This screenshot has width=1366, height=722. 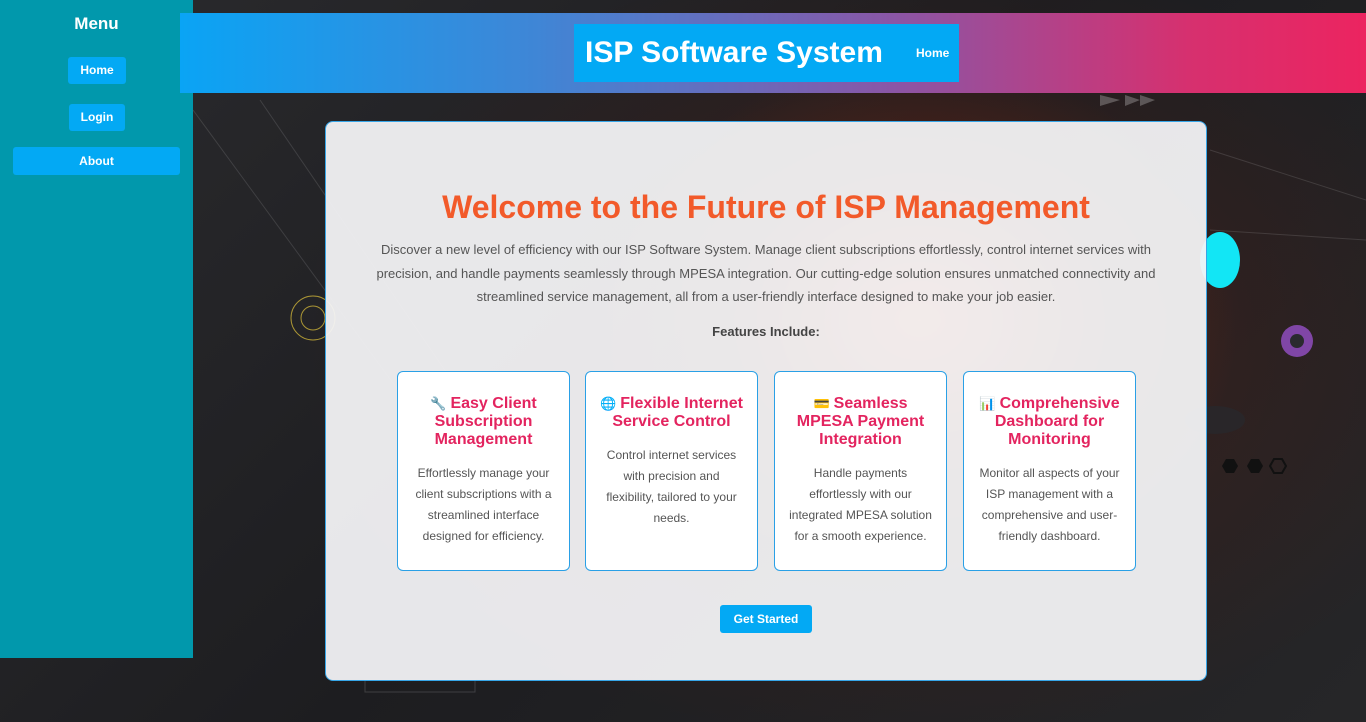 What do you see at coordinates (96, 329) in the screenshot?
I see `sidebar-menu: Menu Home Login About` at bounding box center [96, 329].